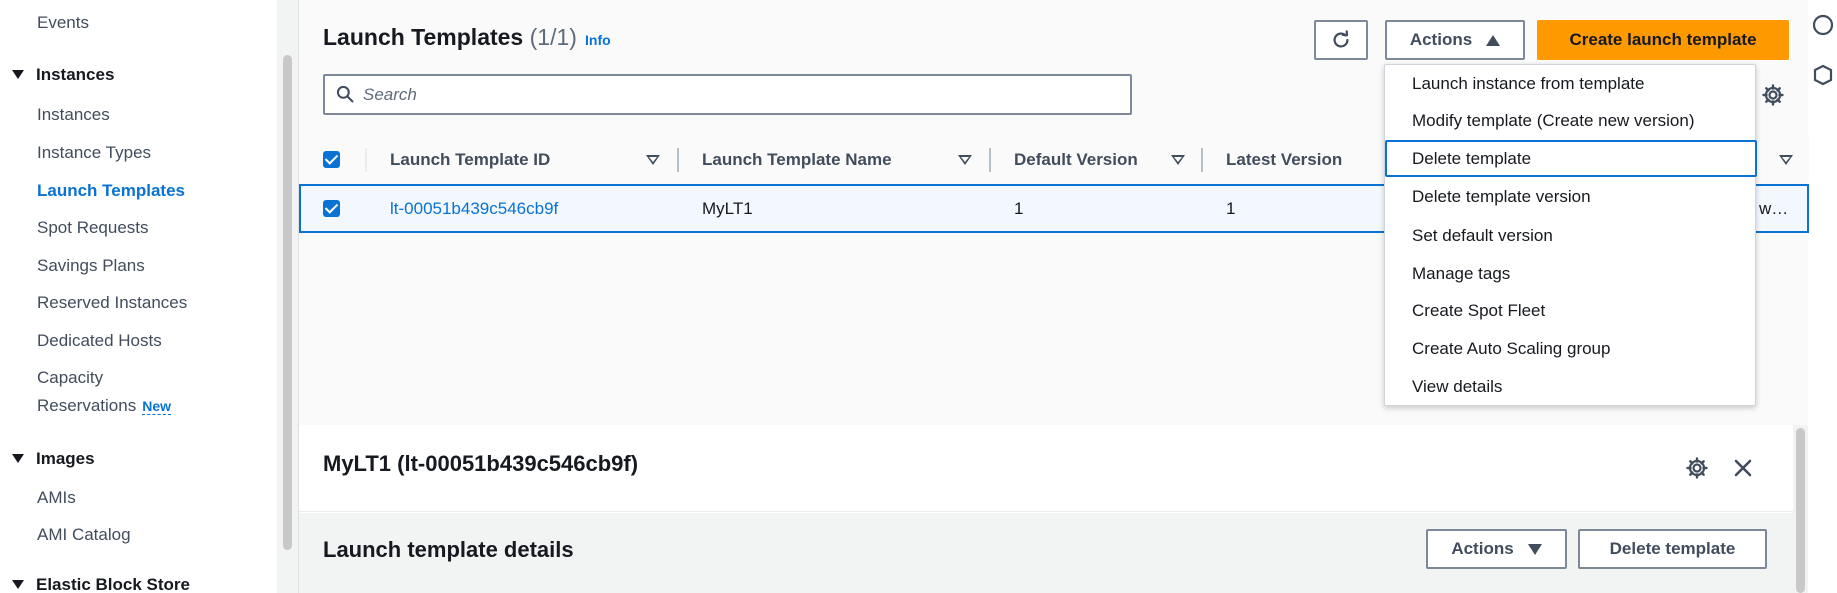 This screenshot has width=1837, height=593. I want to click on default-version-cell: 1, so click(1019, 208).